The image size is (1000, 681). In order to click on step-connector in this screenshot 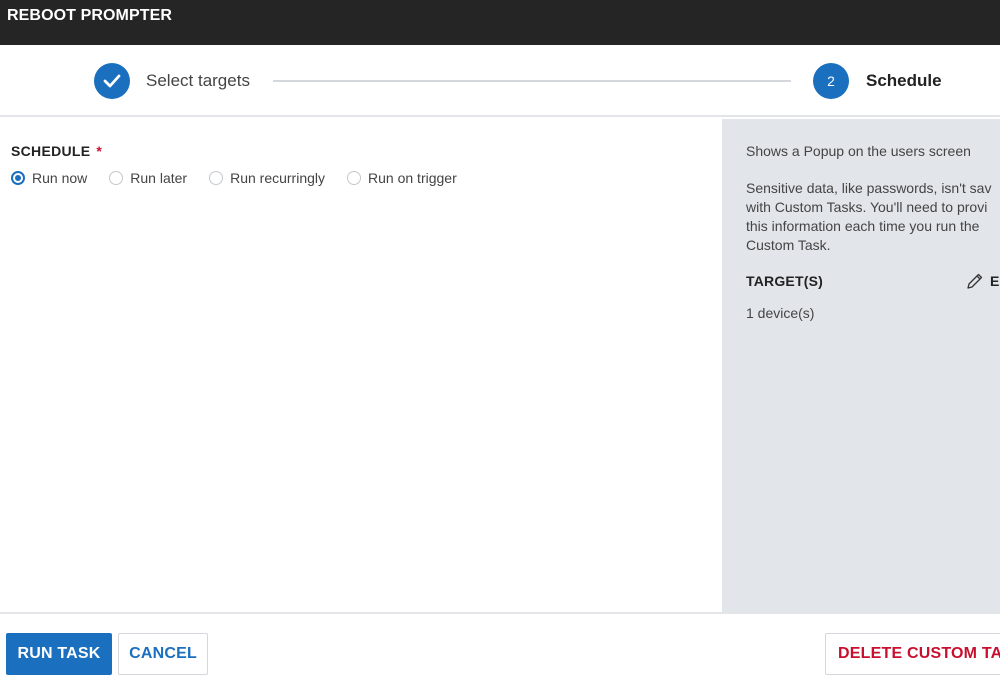, I will do `click(532, 81)`.